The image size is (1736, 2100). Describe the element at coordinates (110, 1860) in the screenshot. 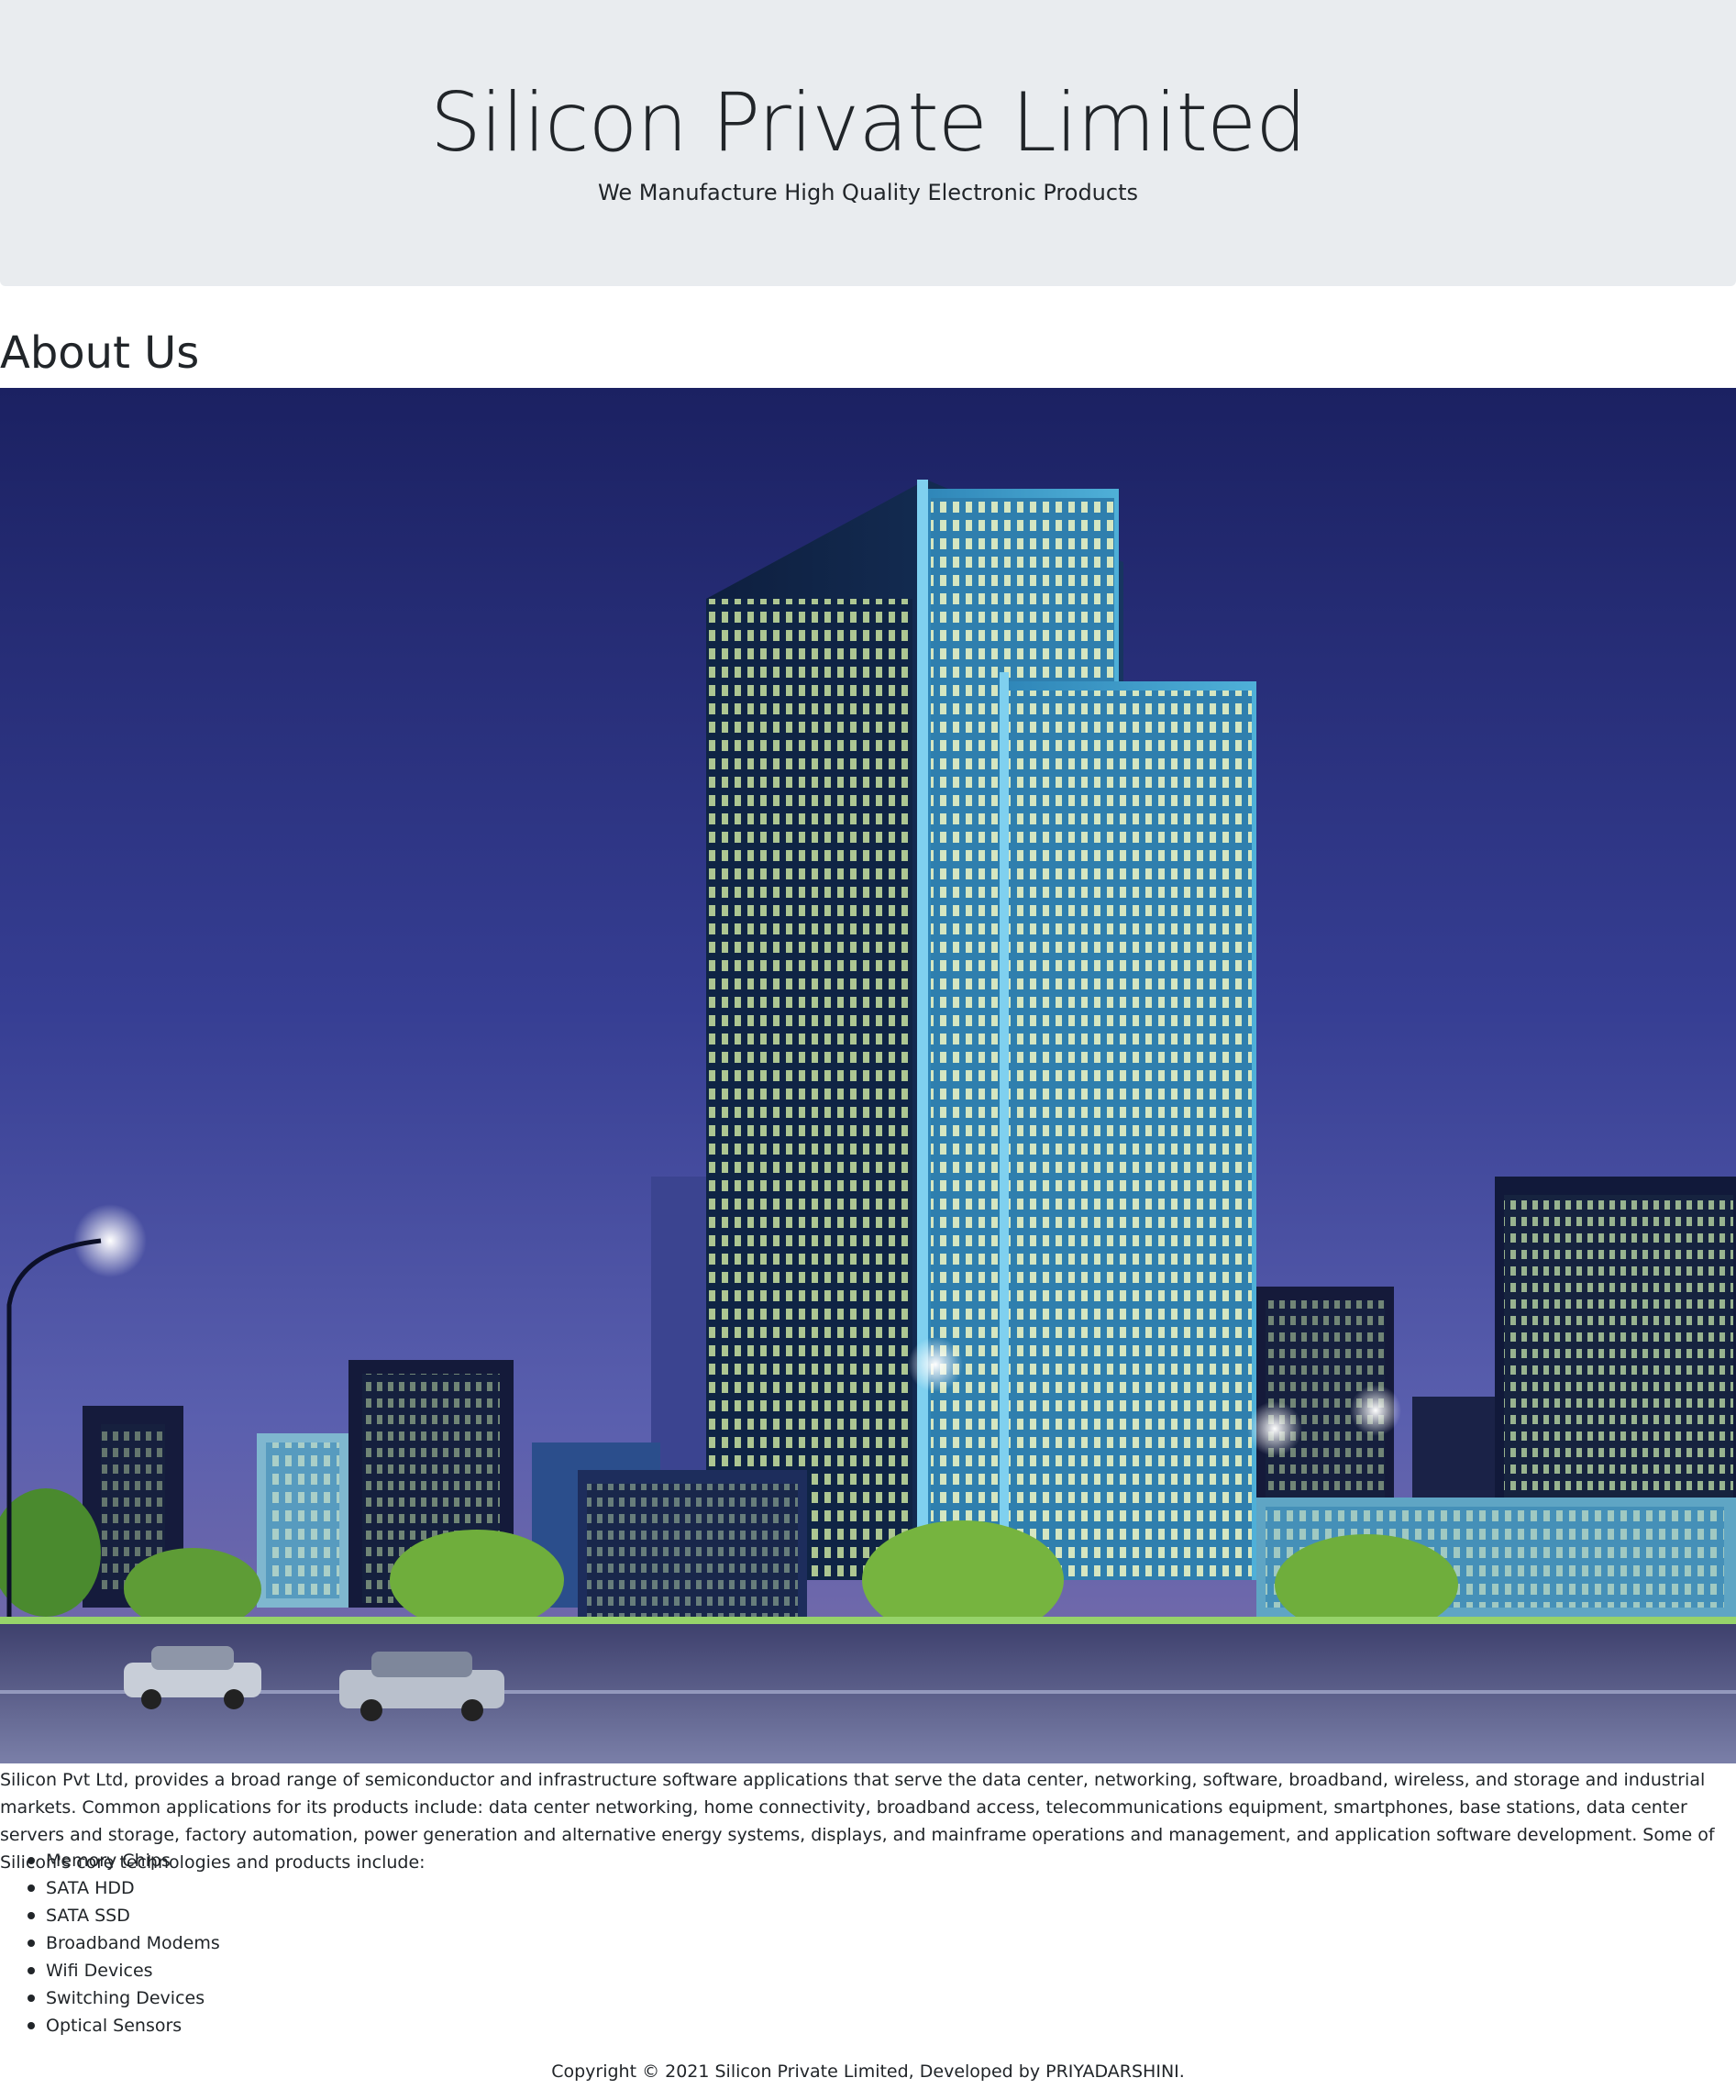

I see `list-item: Memory Chips` at that location.